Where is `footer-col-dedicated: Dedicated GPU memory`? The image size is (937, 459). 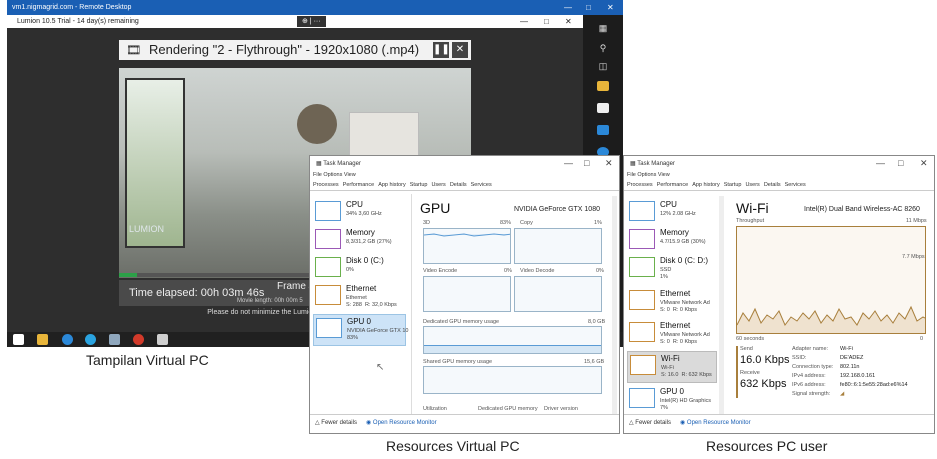 footer-col-dedicated: Dedicated GPU memory is located at coordinates (508, 409).